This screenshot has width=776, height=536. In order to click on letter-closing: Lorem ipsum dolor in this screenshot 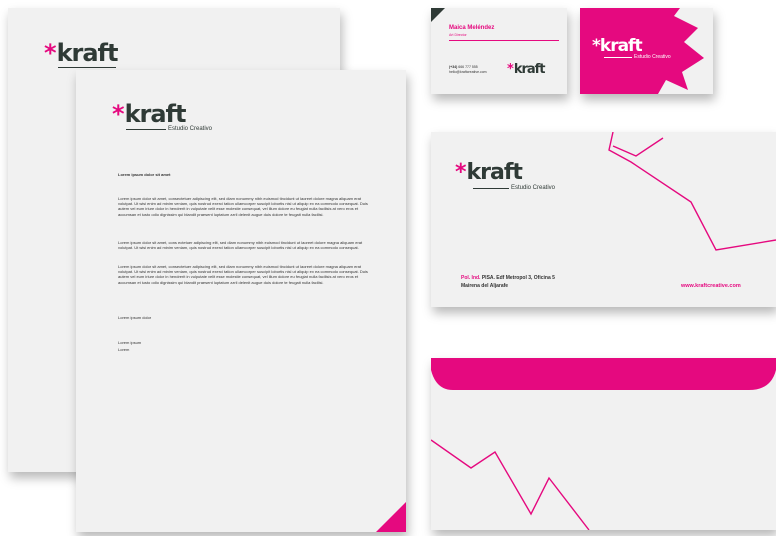, I will do `click(135, 317)`.